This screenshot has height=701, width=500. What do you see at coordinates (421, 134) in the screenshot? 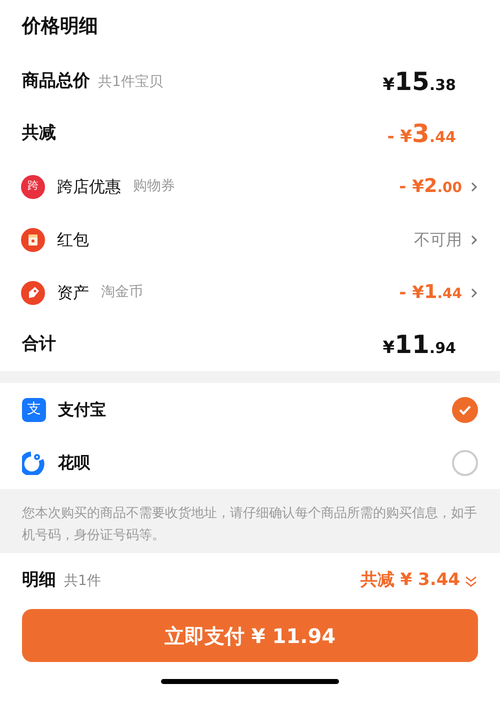
I see `reduction-amount: - ¥3.44` at bounding box center [421, 134].